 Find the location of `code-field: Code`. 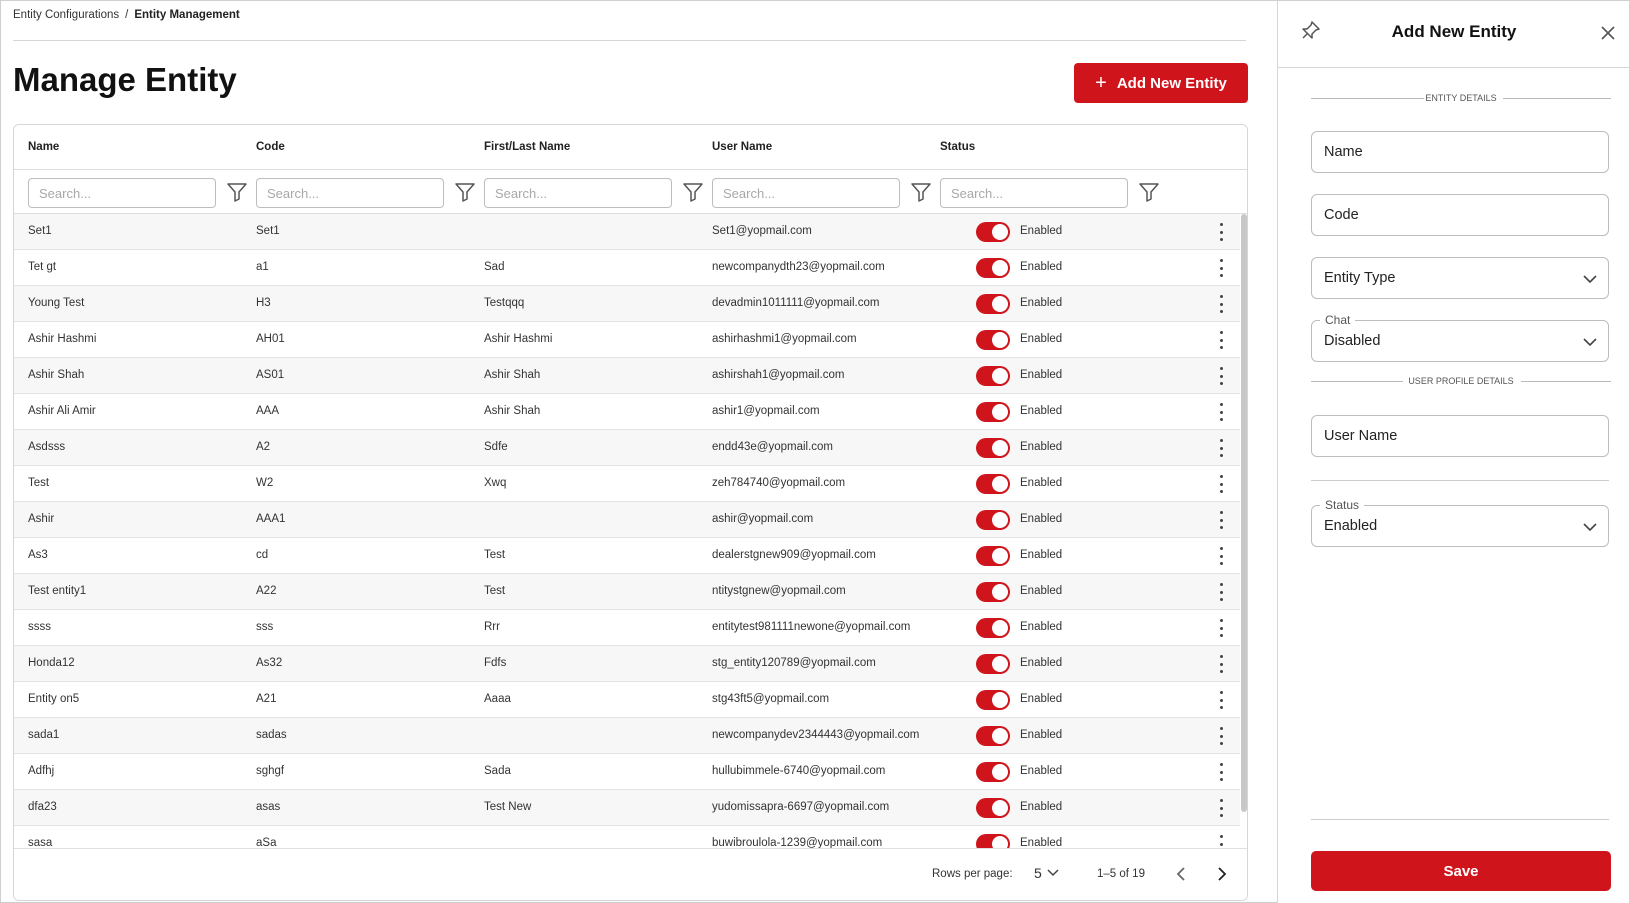

code-field: Code is located at coordinates (1460, 215).